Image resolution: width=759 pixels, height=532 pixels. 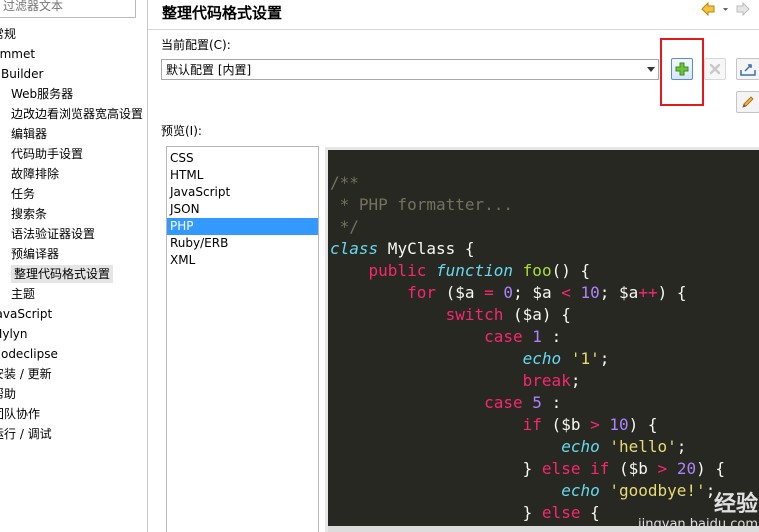 I want to click on code-token: () {, so click(x=571, y=270).